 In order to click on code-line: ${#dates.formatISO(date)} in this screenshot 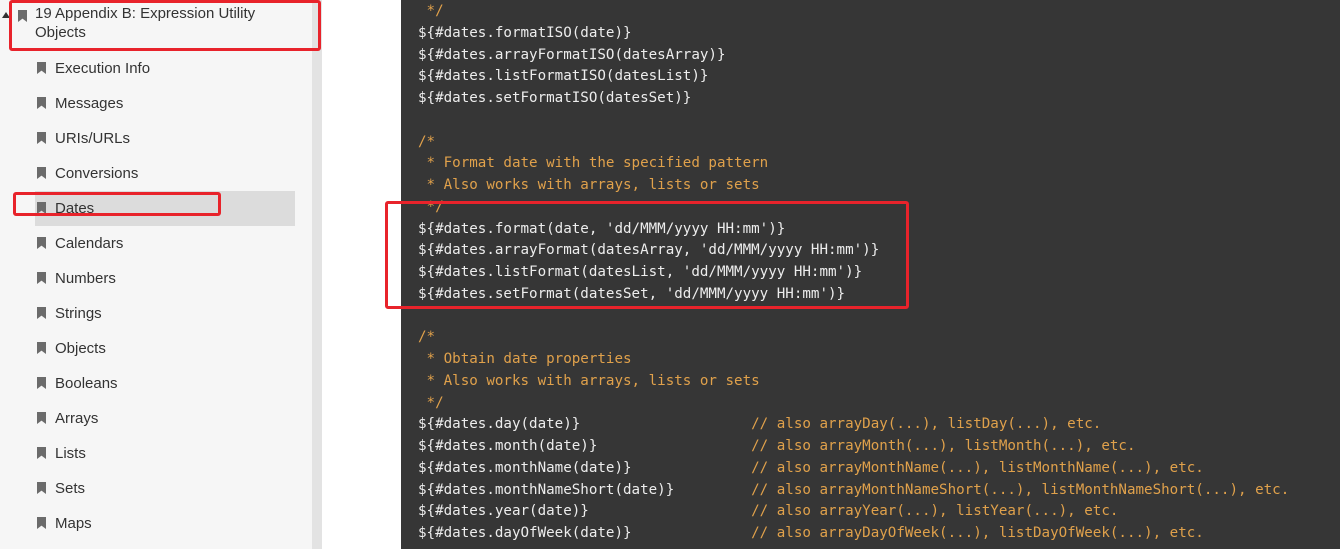, I will do `click(525, 33)`.